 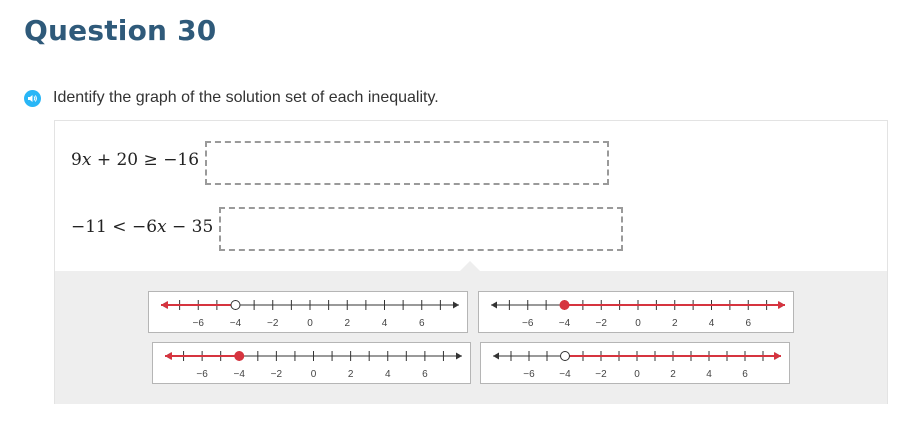 I want to click on speaker-icon, so click(x=32, y=98).